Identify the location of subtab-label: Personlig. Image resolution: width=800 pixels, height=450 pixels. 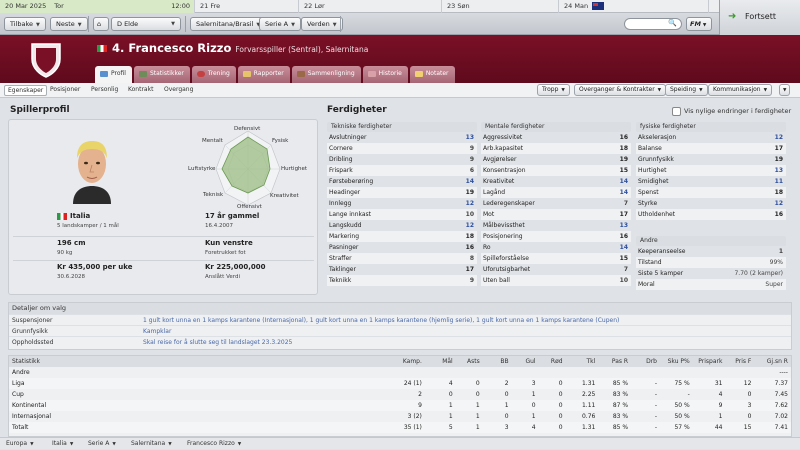
(105, 89).